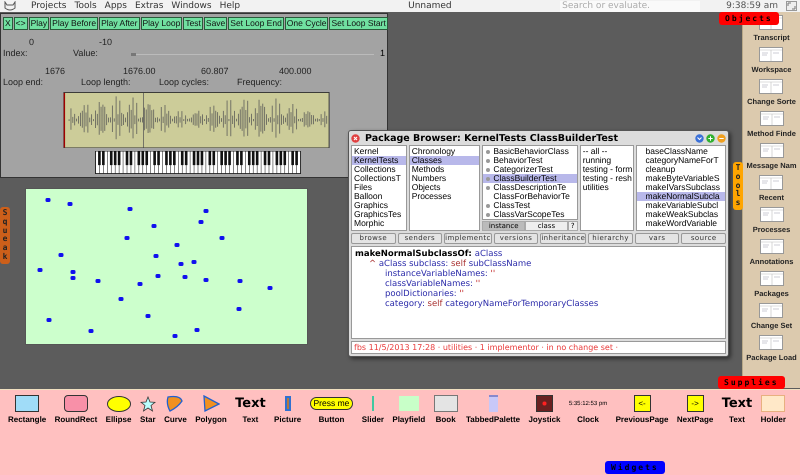  Describe the element at coordinates (118, 404) in the screenshot. I see `ellipse-icon` at that location.